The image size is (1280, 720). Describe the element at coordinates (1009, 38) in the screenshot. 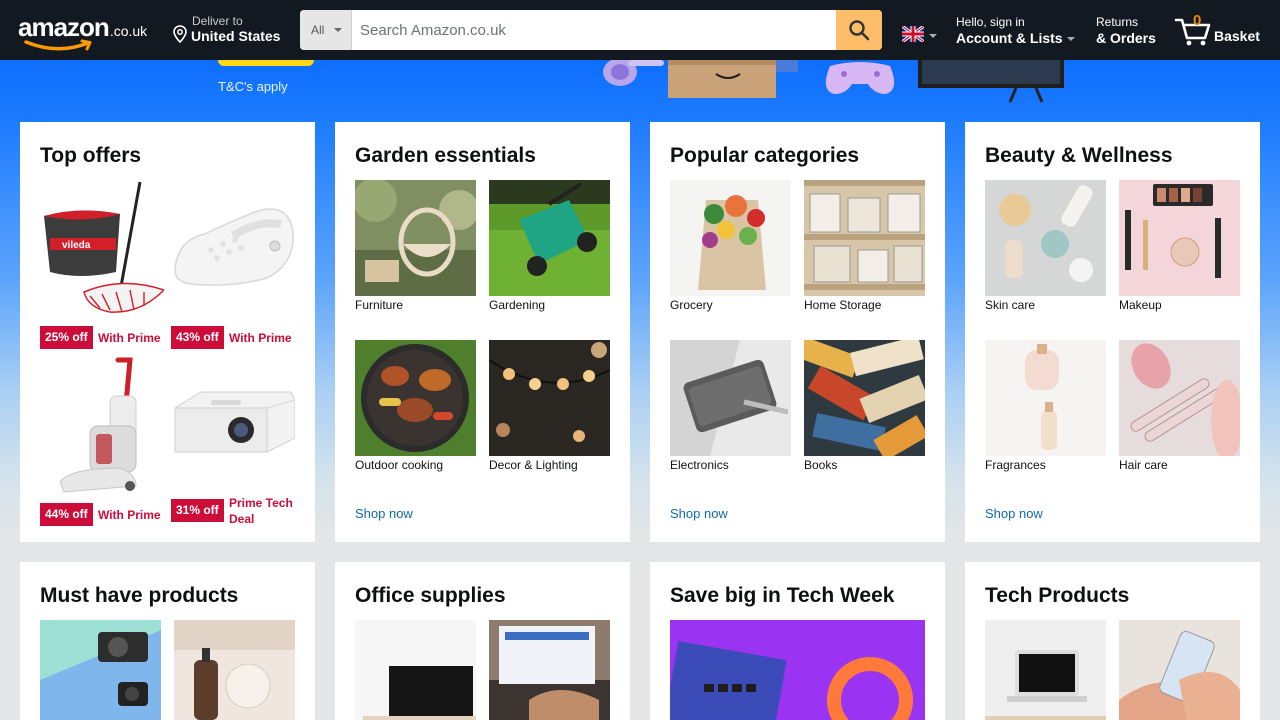

I see `account-lists-label: Account & Lists` at that location.